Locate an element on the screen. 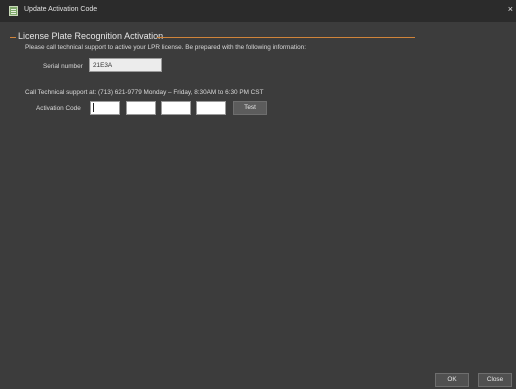 The width and height of the screenshot is (516, 389). section-divider-right is located at coordinates (286, 37).